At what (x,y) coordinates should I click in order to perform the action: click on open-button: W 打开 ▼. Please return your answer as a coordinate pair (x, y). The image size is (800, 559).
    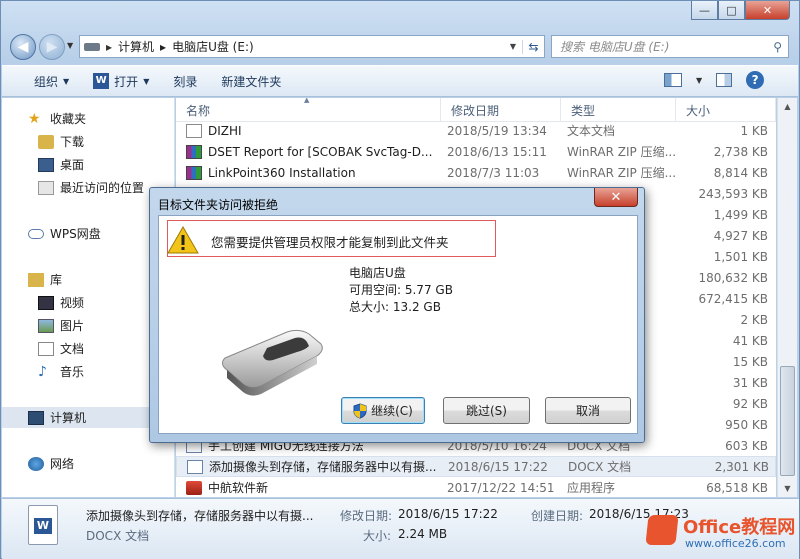
    Looking at the image, I should click on (121, 81).